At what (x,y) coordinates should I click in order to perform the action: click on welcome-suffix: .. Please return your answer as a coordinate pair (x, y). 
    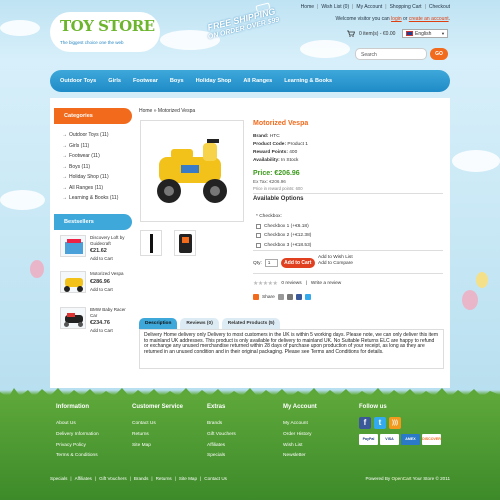
    Looking at the image, I should click on (449, 19).